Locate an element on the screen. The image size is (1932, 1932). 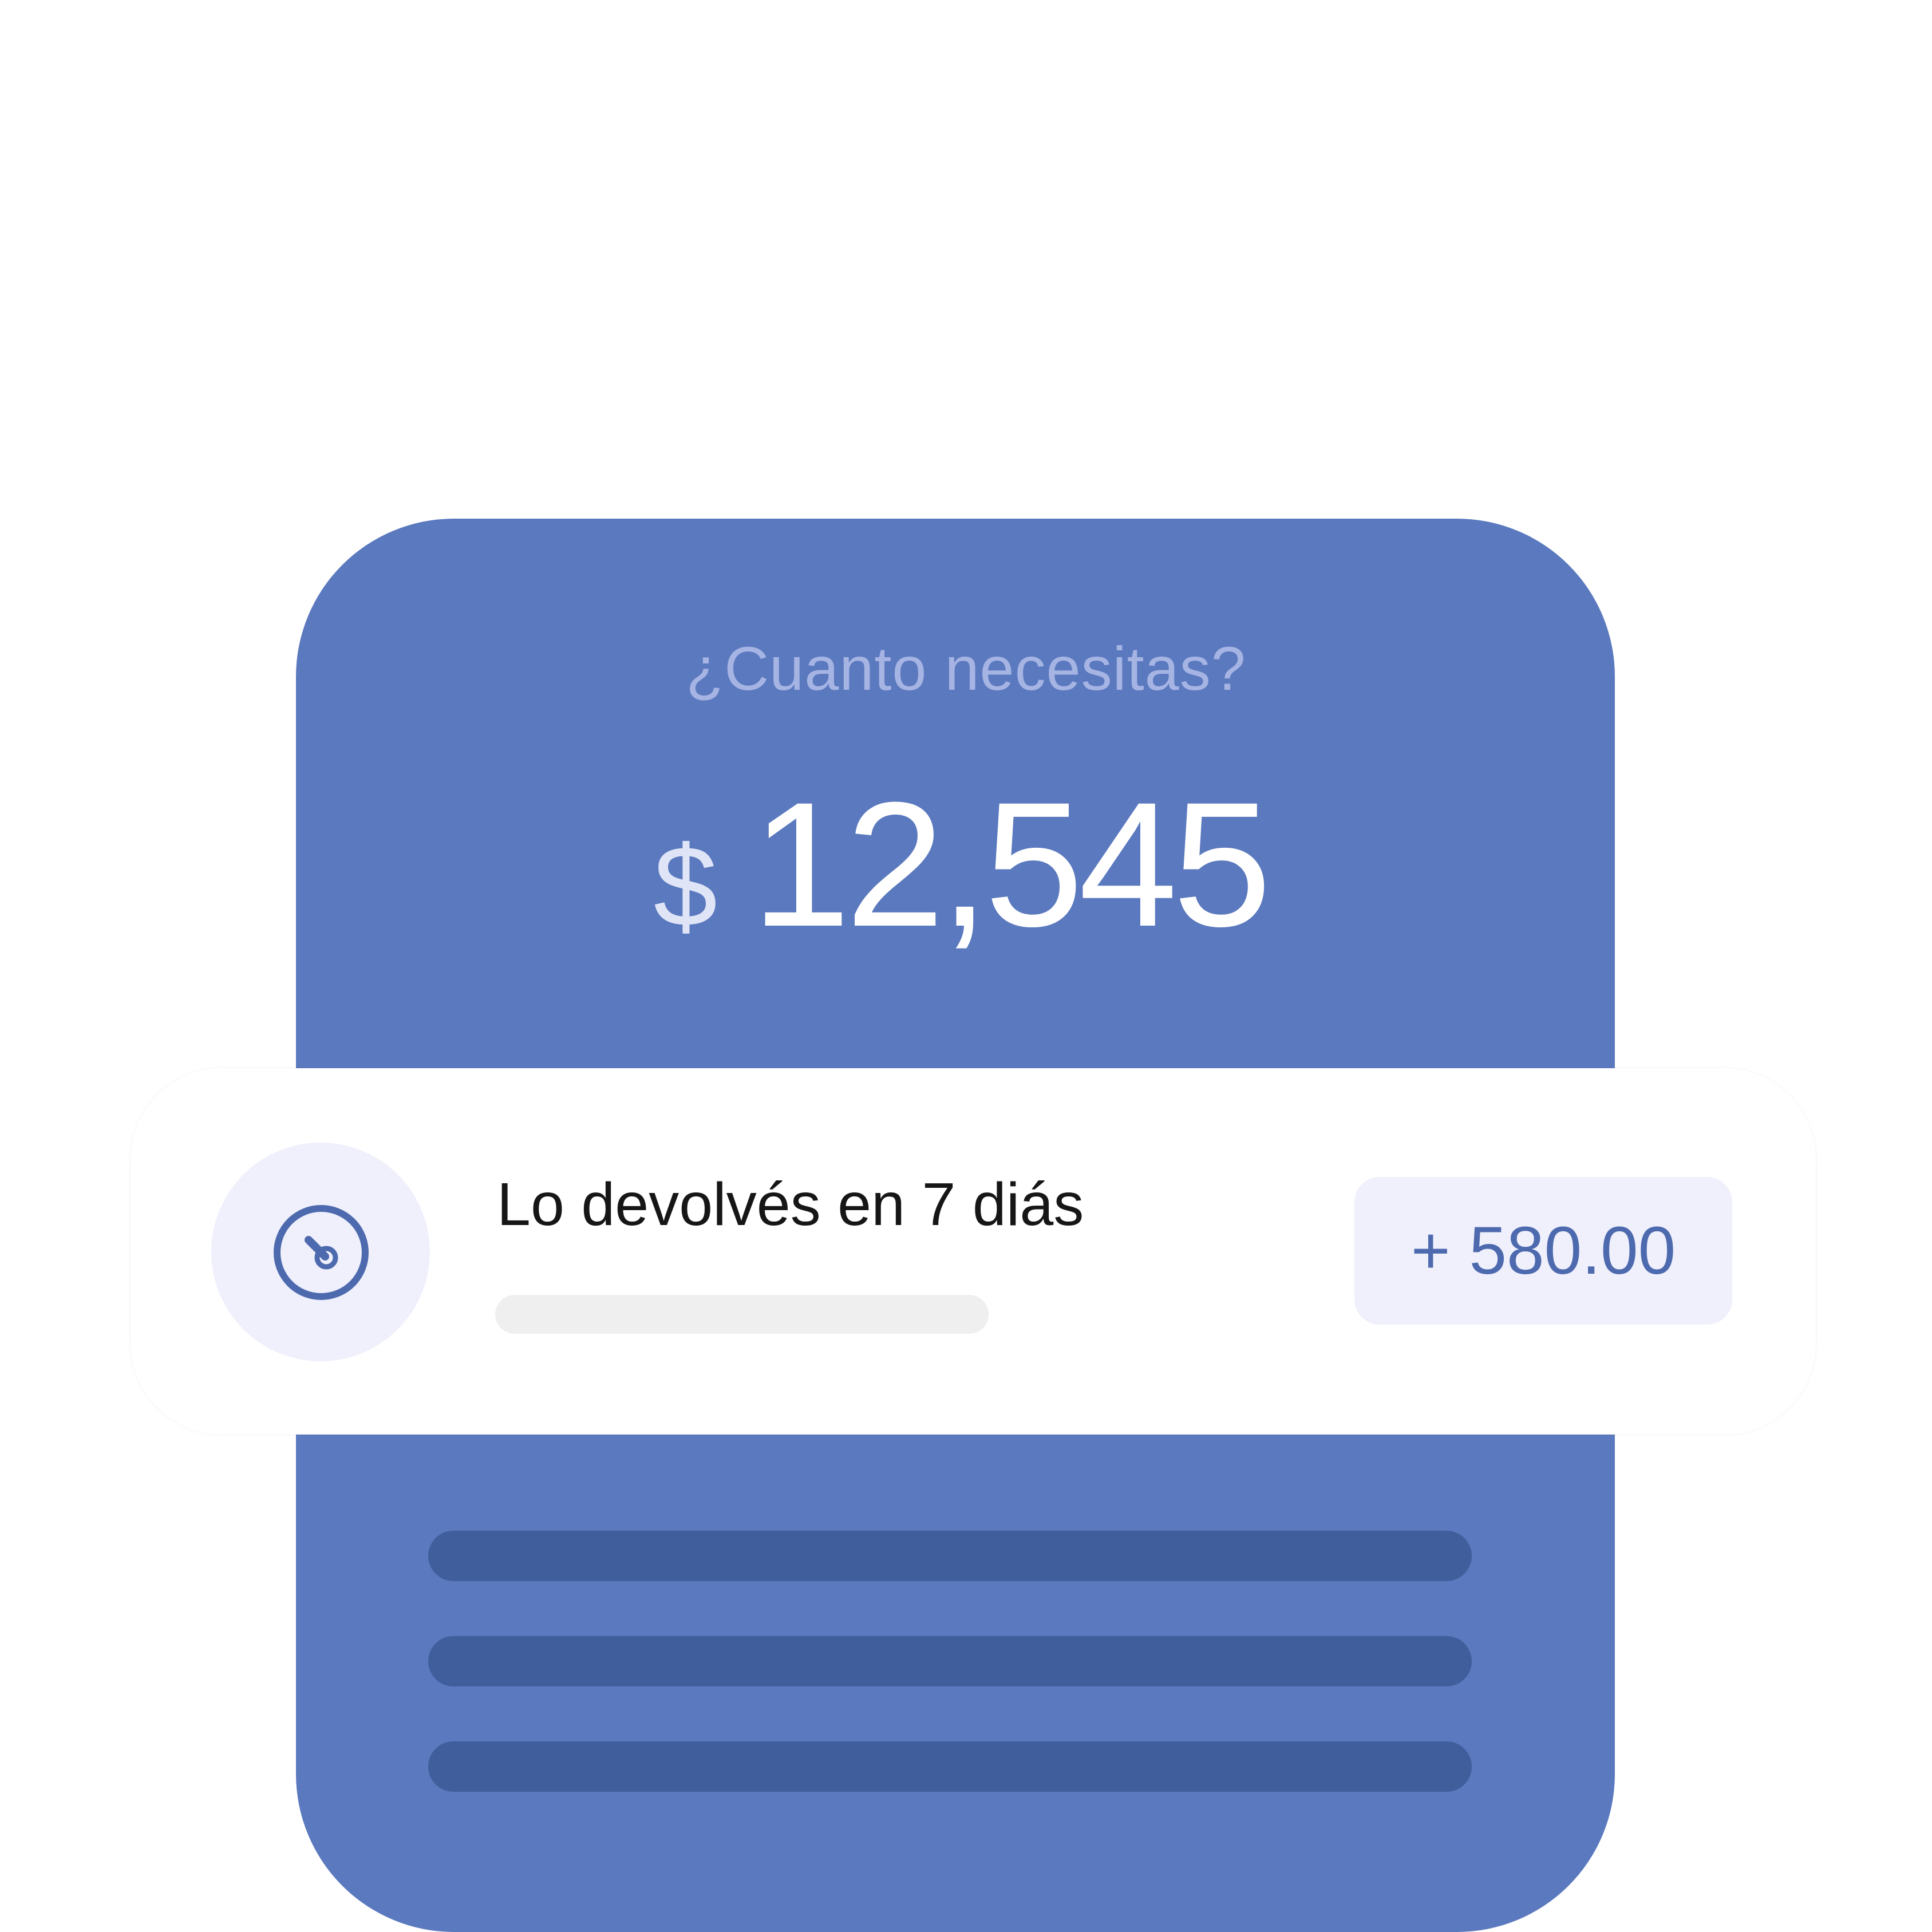
amount-value: 12,545 is located at coordinates (1011, 864).